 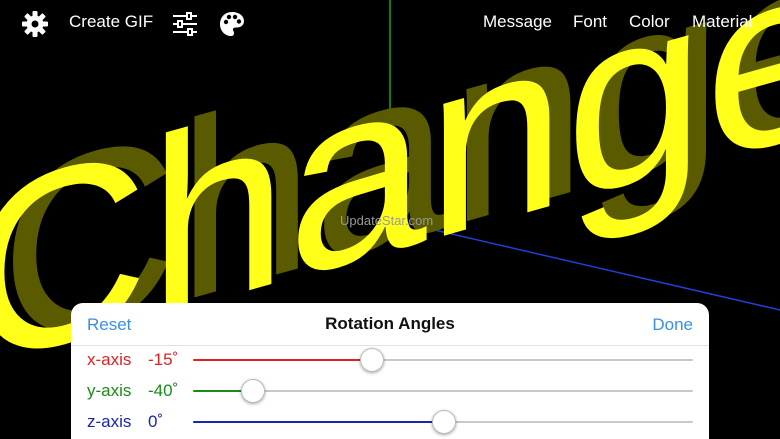 I want to click on palette-icon, so click(x=232, y=24).